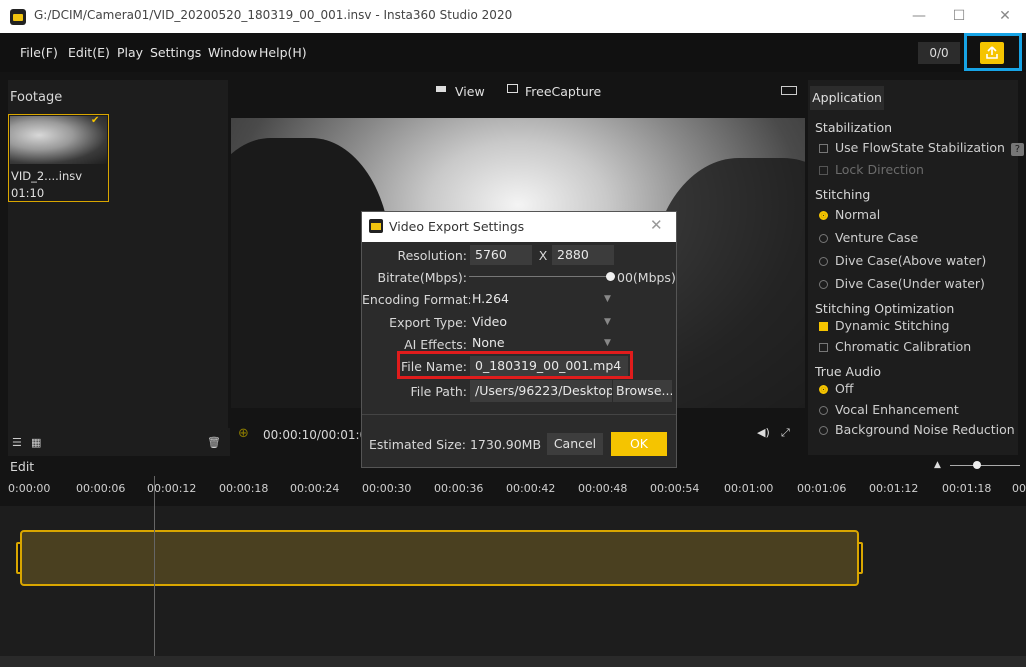 The image size is (1026, 667). Describe the element at coordinates (937, 465) in the screenshot. I see `zoom-out-icon: ▲` at that location.